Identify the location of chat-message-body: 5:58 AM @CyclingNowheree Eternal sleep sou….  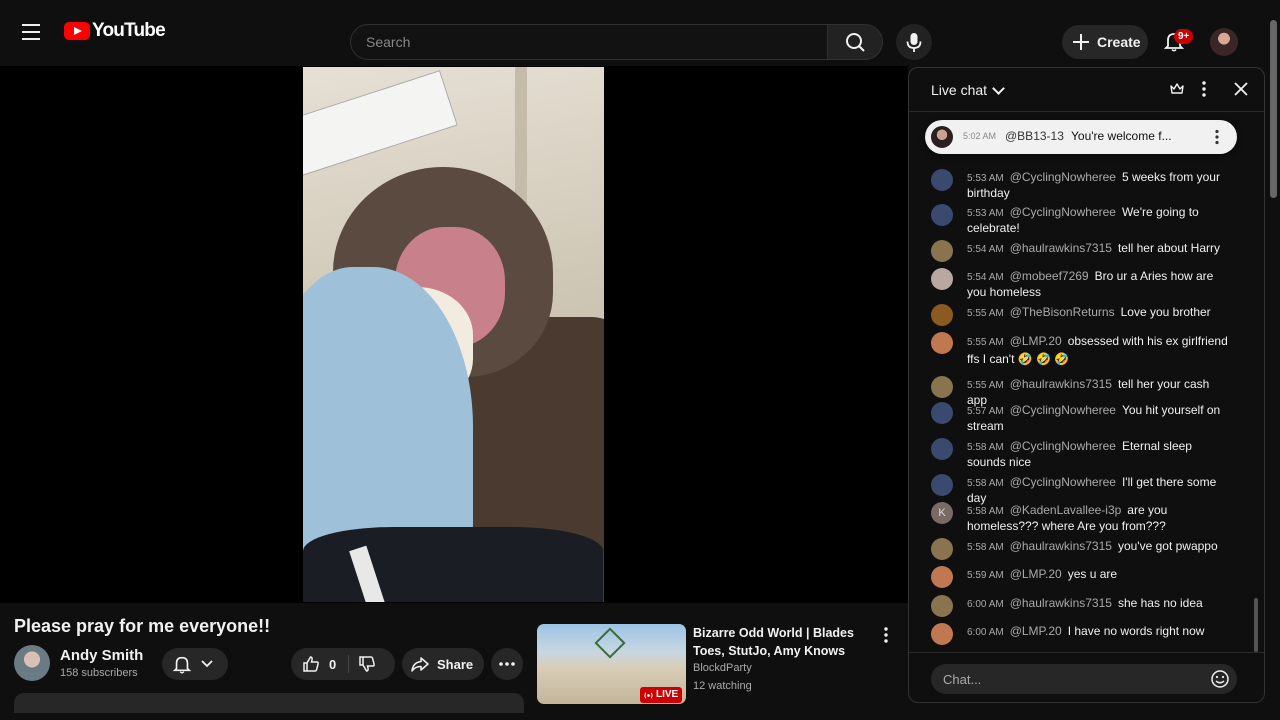
(1098, 454).